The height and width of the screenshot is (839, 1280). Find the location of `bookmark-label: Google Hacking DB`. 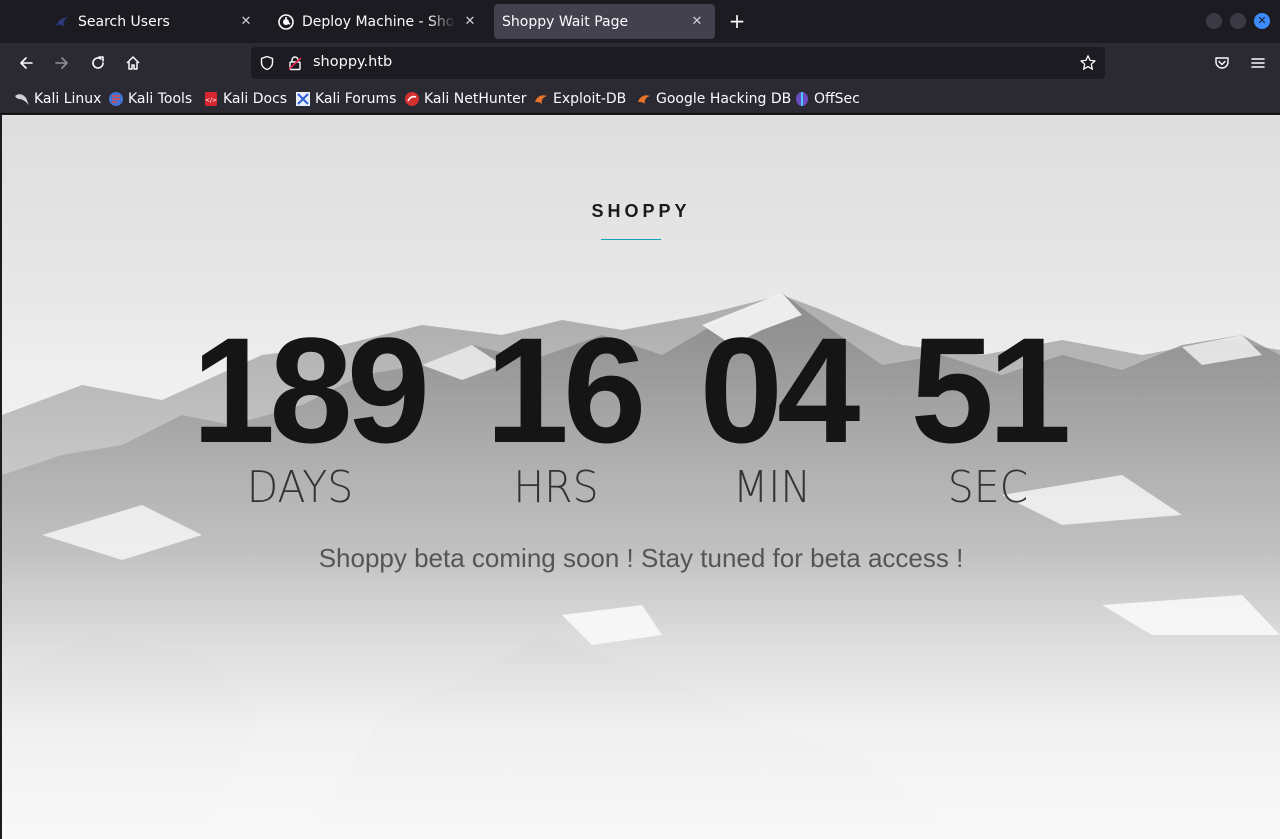

bookmark-label: Google Hacking DB is located at coordinates (724, 99).